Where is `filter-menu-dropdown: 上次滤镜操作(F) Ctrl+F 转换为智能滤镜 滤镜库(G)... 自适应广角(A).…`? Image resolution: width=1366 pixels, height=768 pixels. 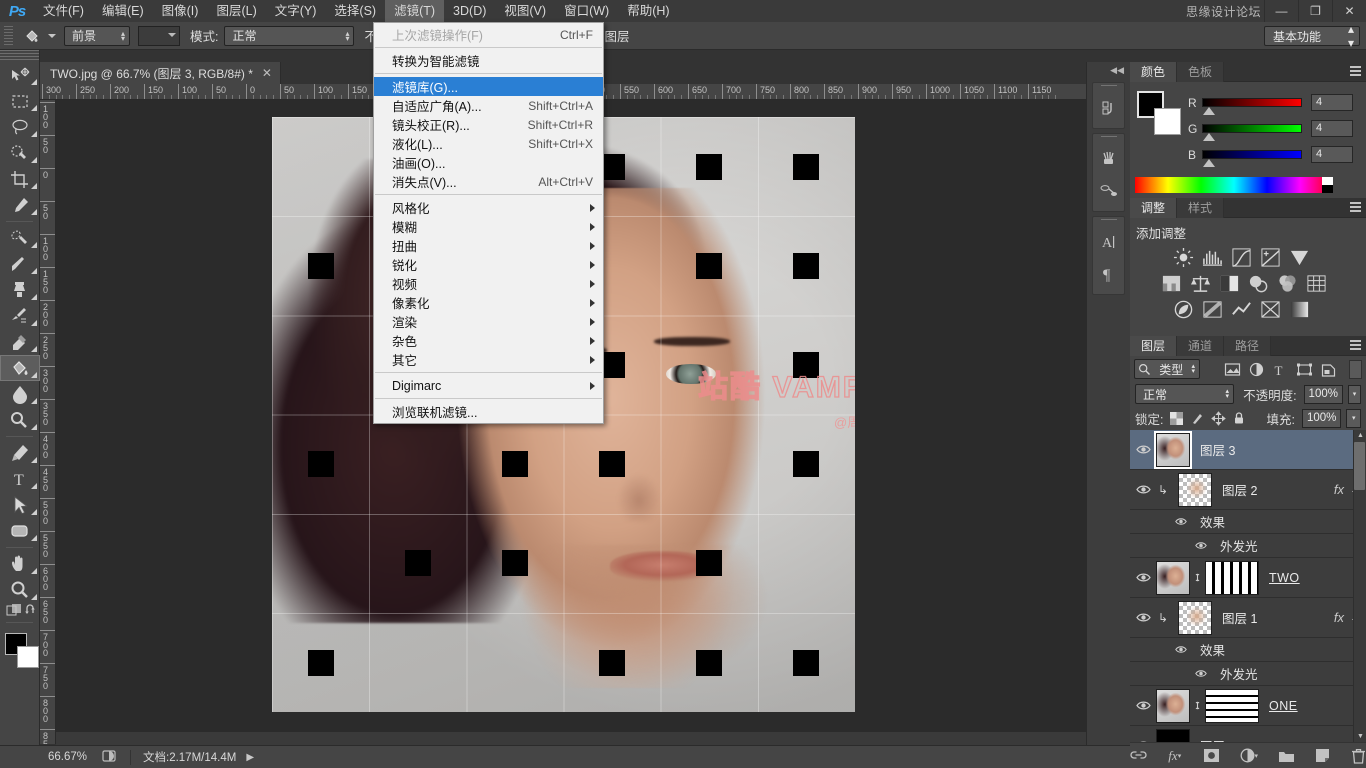 filter-menu-dropdown: 上次滤镜操作(F) Ctrl+F 转换为智能滤镜 滤镜库(G)... 自适应广角(A).… is located at coordinates (488, 223).